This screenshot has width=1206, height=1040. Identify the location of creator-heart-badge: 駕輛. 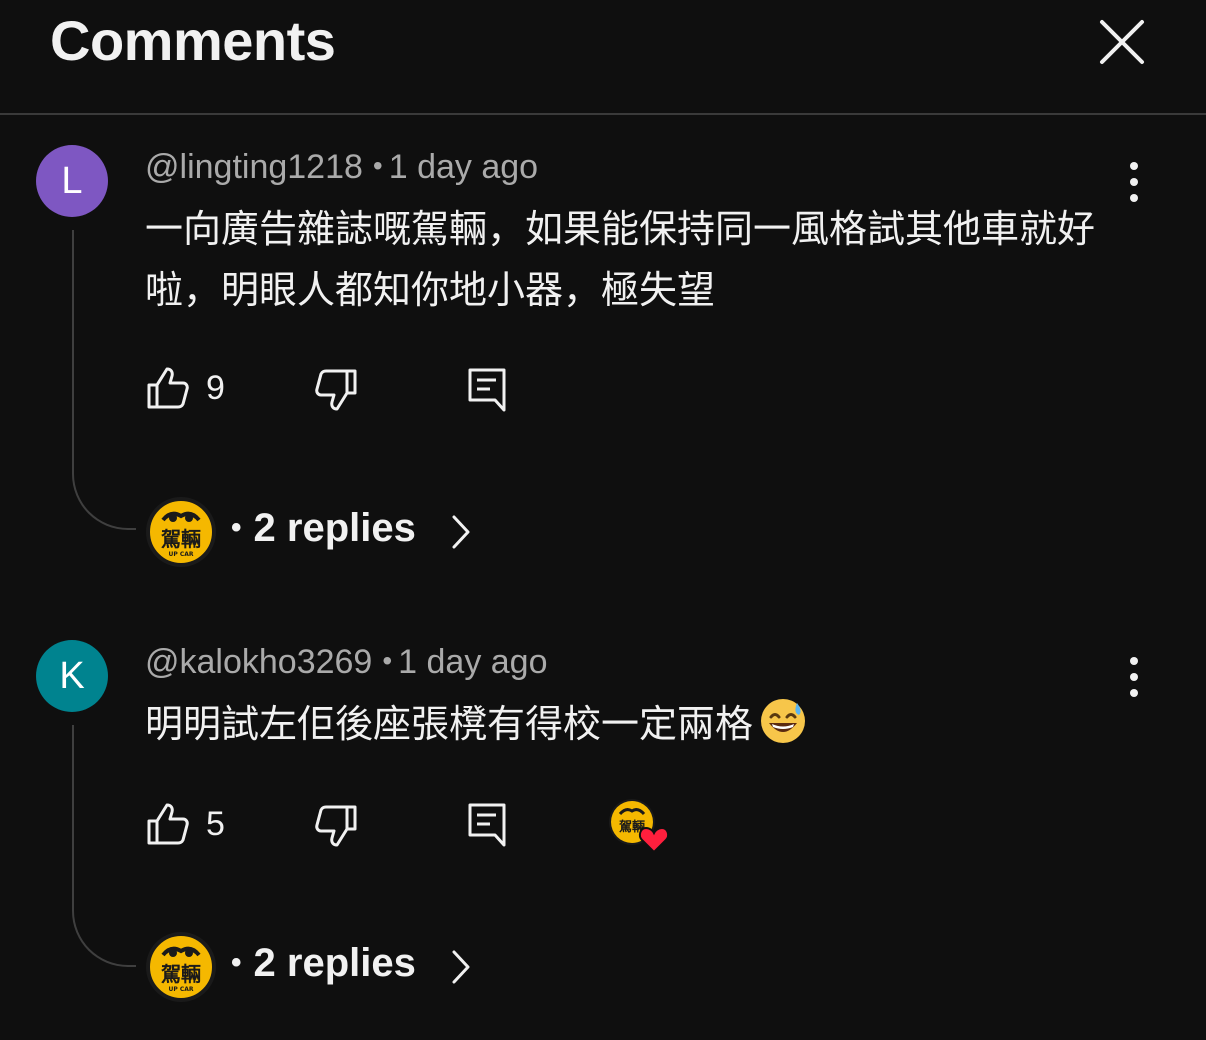
(640, 826).